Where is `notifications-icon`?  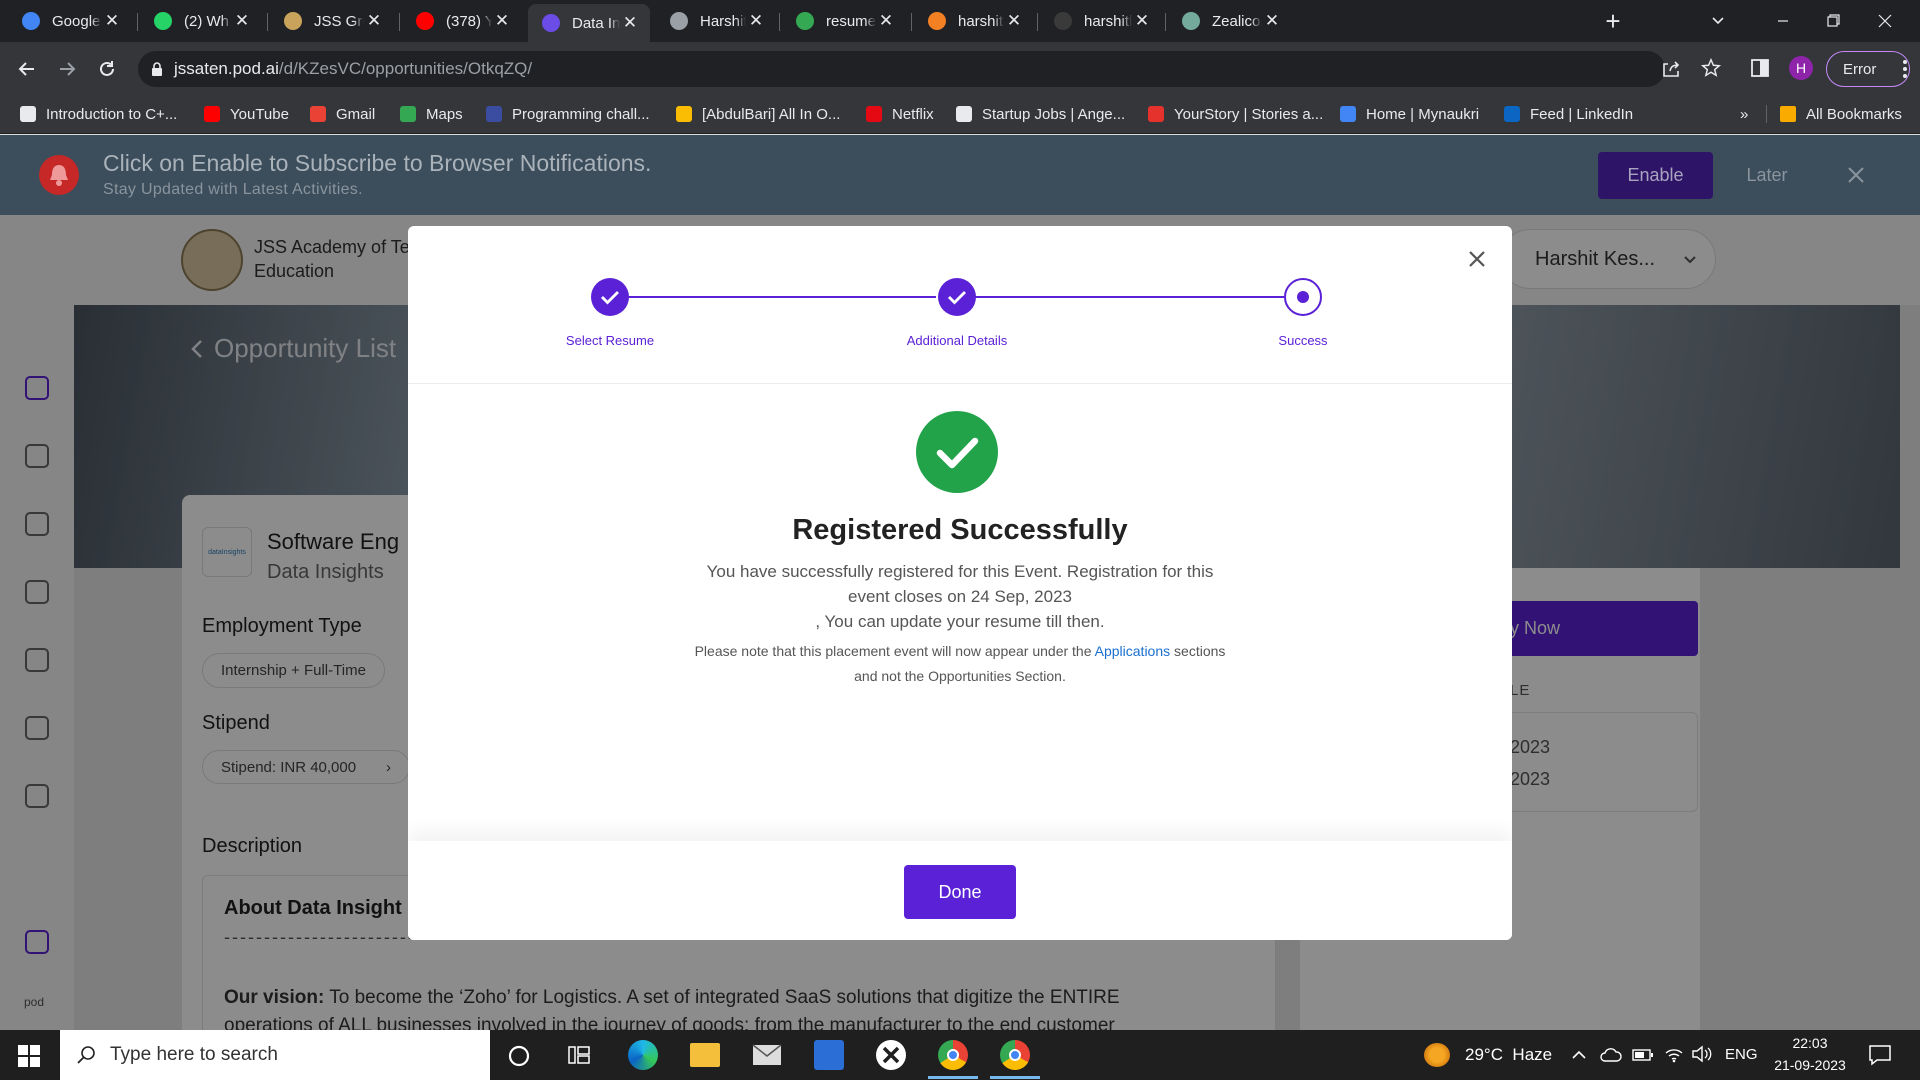
notifications-icon is located at coordinates (1880, 1055).